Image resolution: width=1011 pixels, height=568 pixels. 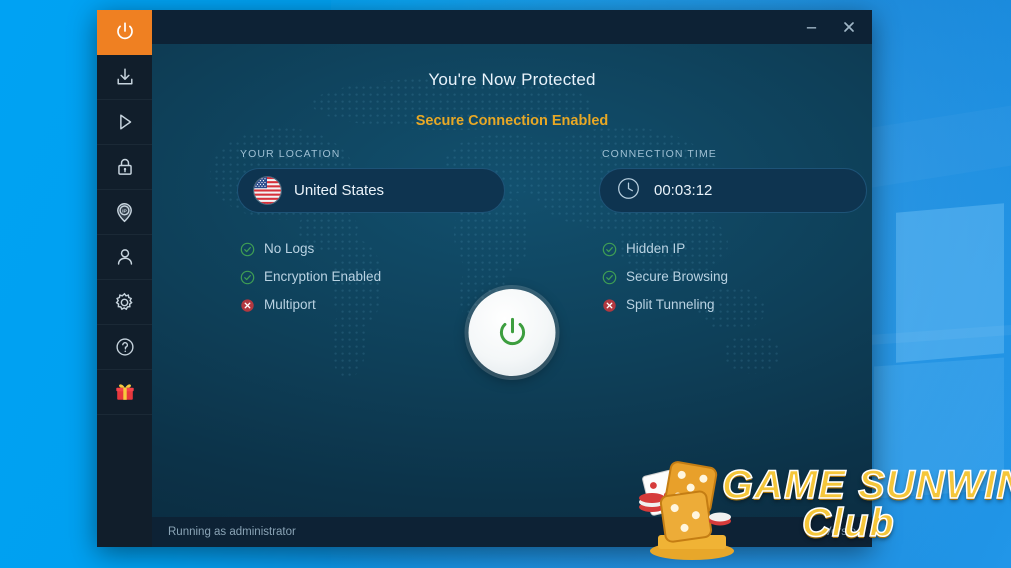 What do you see at coordinates (372, 249) in the screenshot?
I see `feature-item: No Logs` at bounding box center [372, 249].